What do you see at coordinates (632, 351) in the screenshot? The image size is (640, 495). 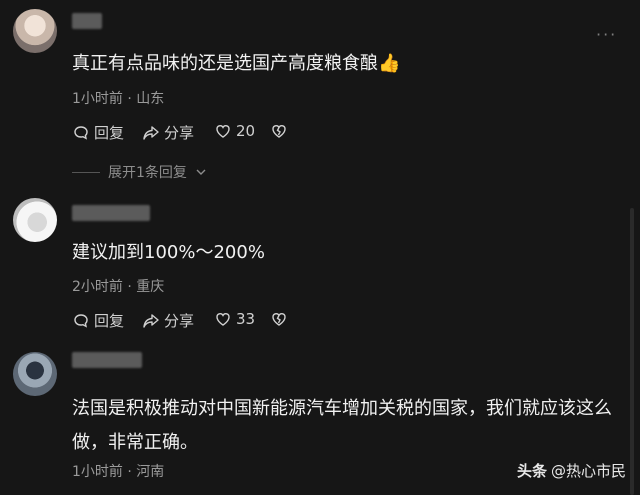 I see `scrollbar` at bounding box center [632, 351].